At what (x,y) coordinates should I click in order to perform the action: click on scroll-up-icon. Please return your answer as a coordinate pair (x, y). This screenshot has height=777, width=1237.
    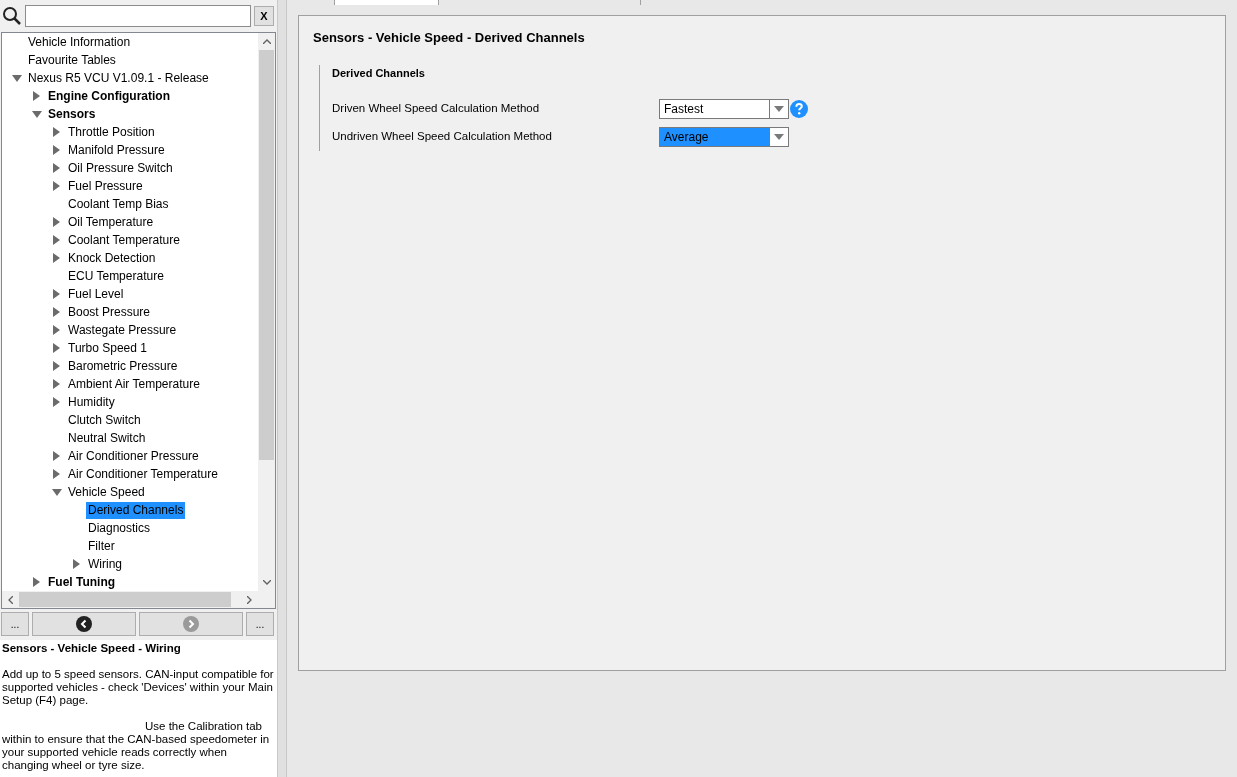
    Looking at the image, I should click on (266, 41).